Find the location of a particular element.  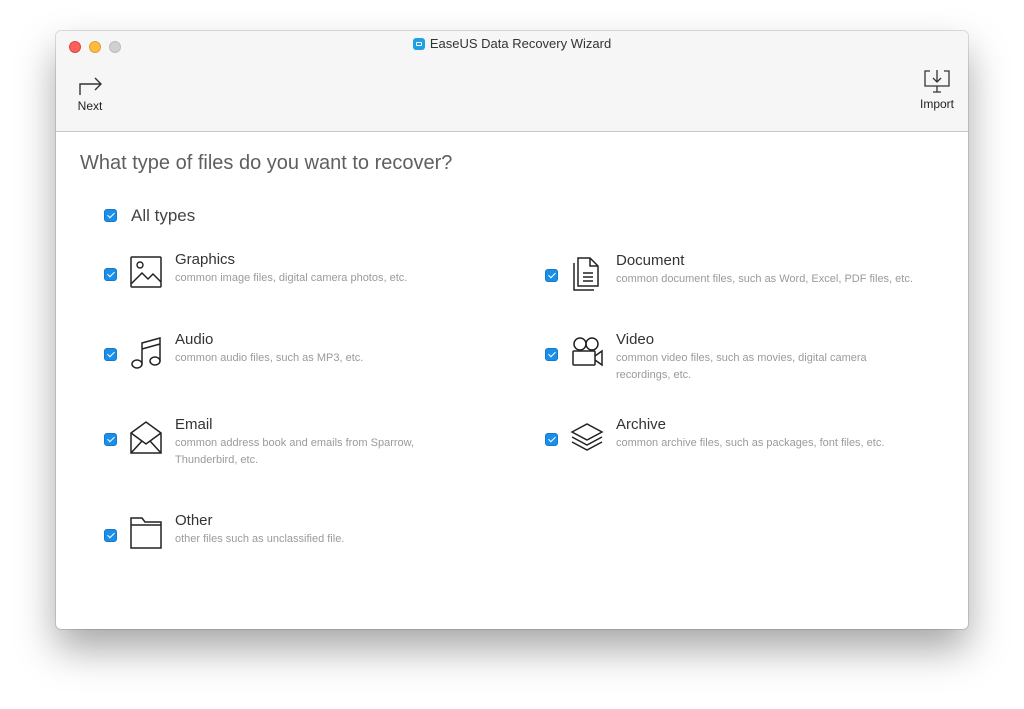

window-title-text: EaseUS Data Recovery Wizard is located at coordinates (520, 43).